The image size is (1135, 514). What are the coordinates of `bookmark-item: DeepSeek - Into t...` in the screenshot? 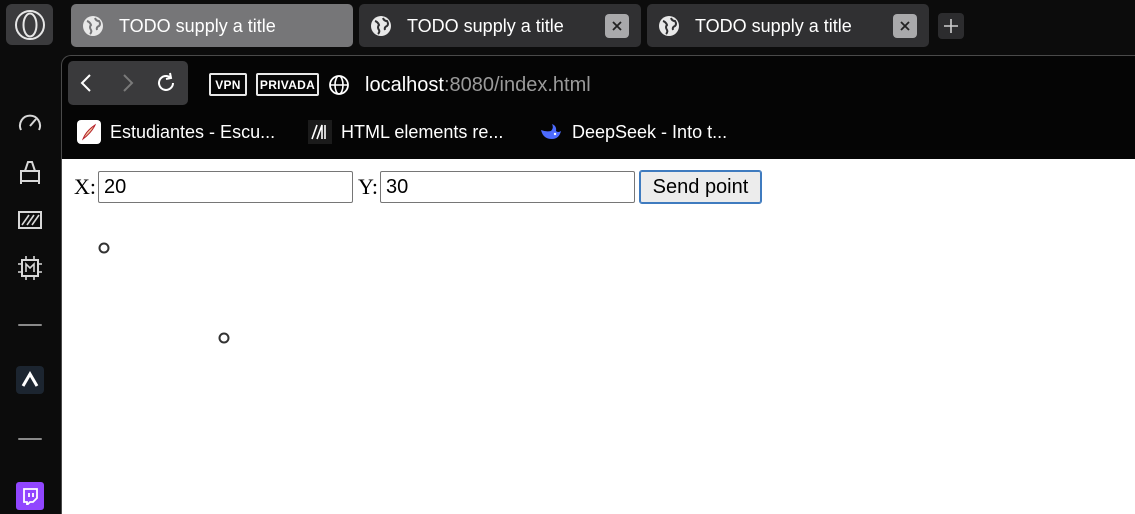 It's located at (633, 132).